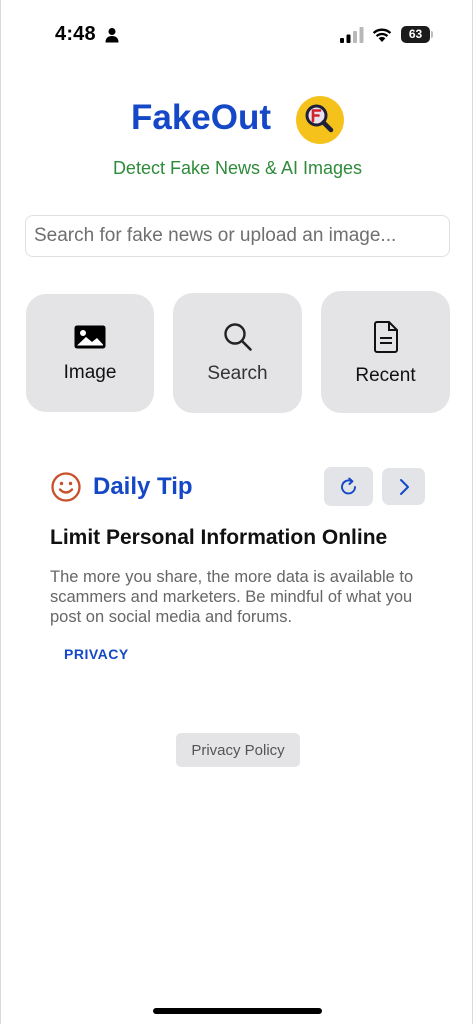  I want to click on search-button: Search, so click(237, 353).